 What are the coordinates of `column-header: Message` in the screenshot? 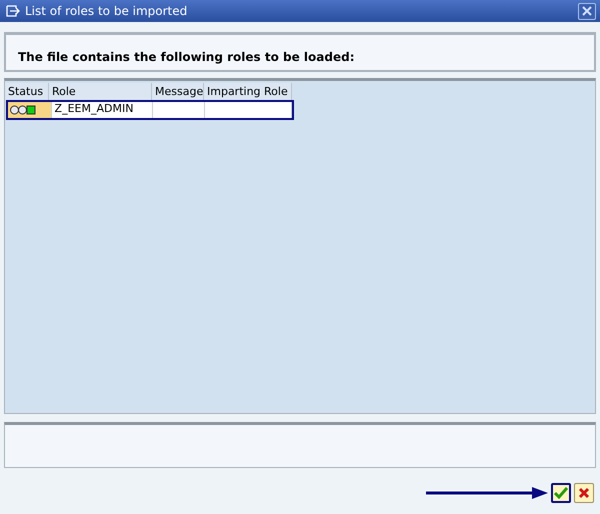 It's located at (178, 91).